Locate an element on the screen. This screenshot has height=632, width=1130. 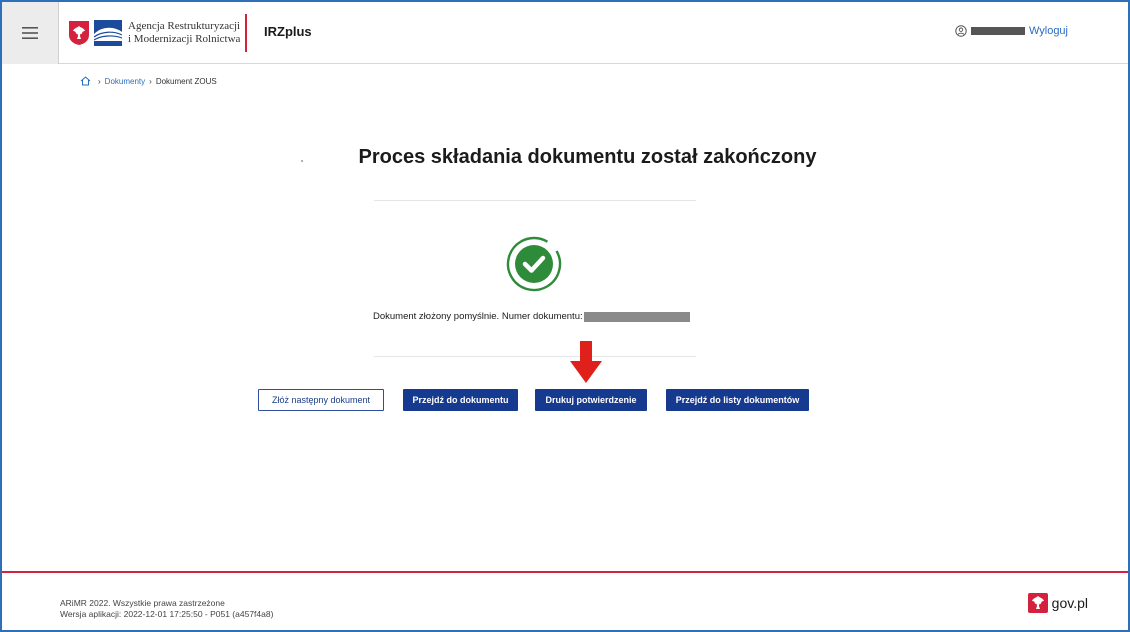
home-icon is located at coordinates (85, 81).